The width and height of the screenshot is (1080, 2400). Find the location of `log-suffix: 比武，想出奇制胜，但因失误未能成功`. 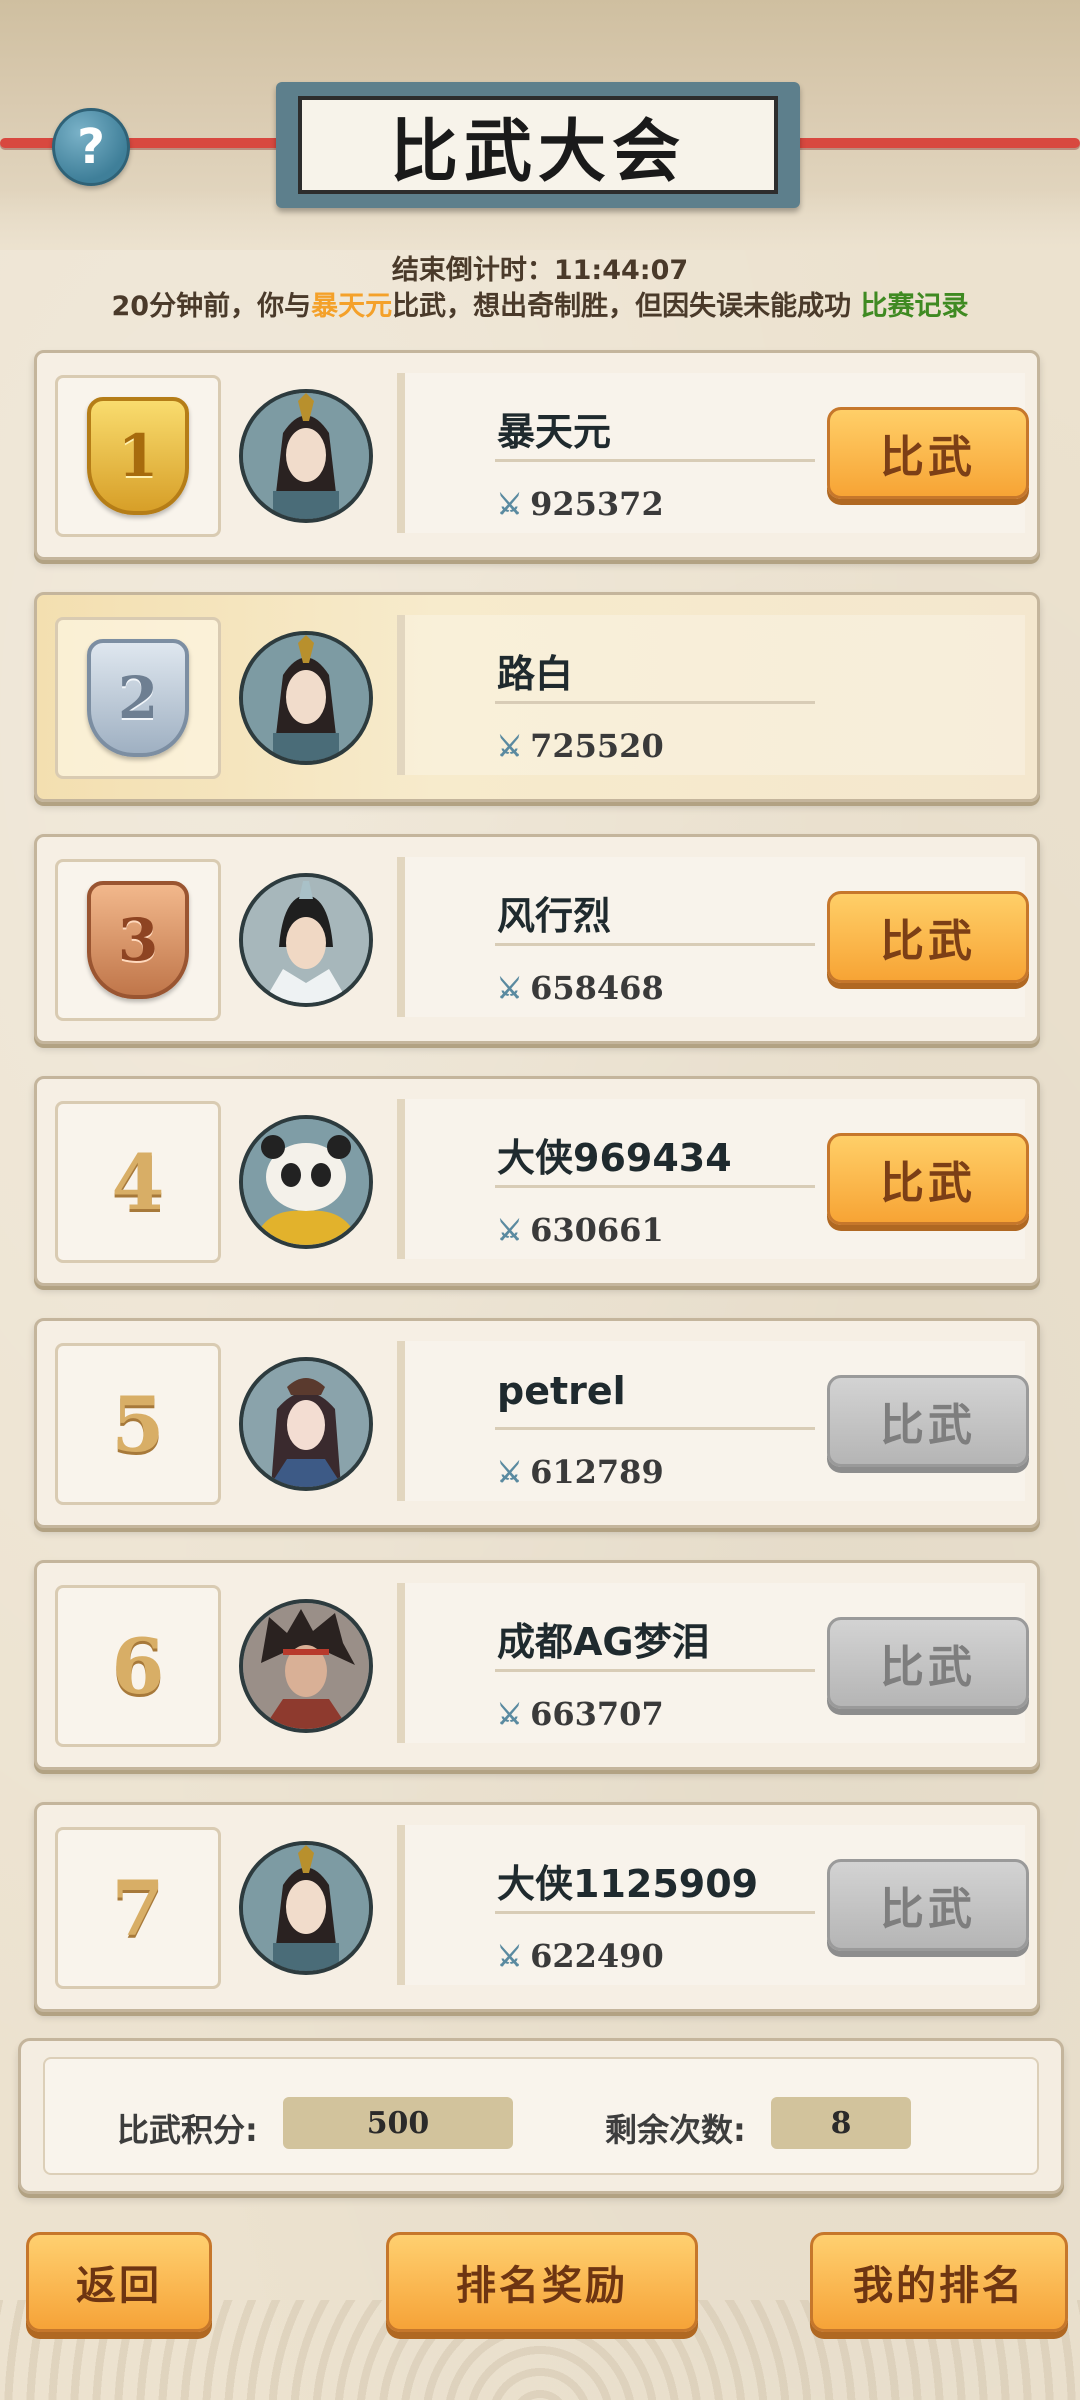

log-suffix: 比武，想出奇制胜，但因失误未能成功 is located at coordinates (622, 306).